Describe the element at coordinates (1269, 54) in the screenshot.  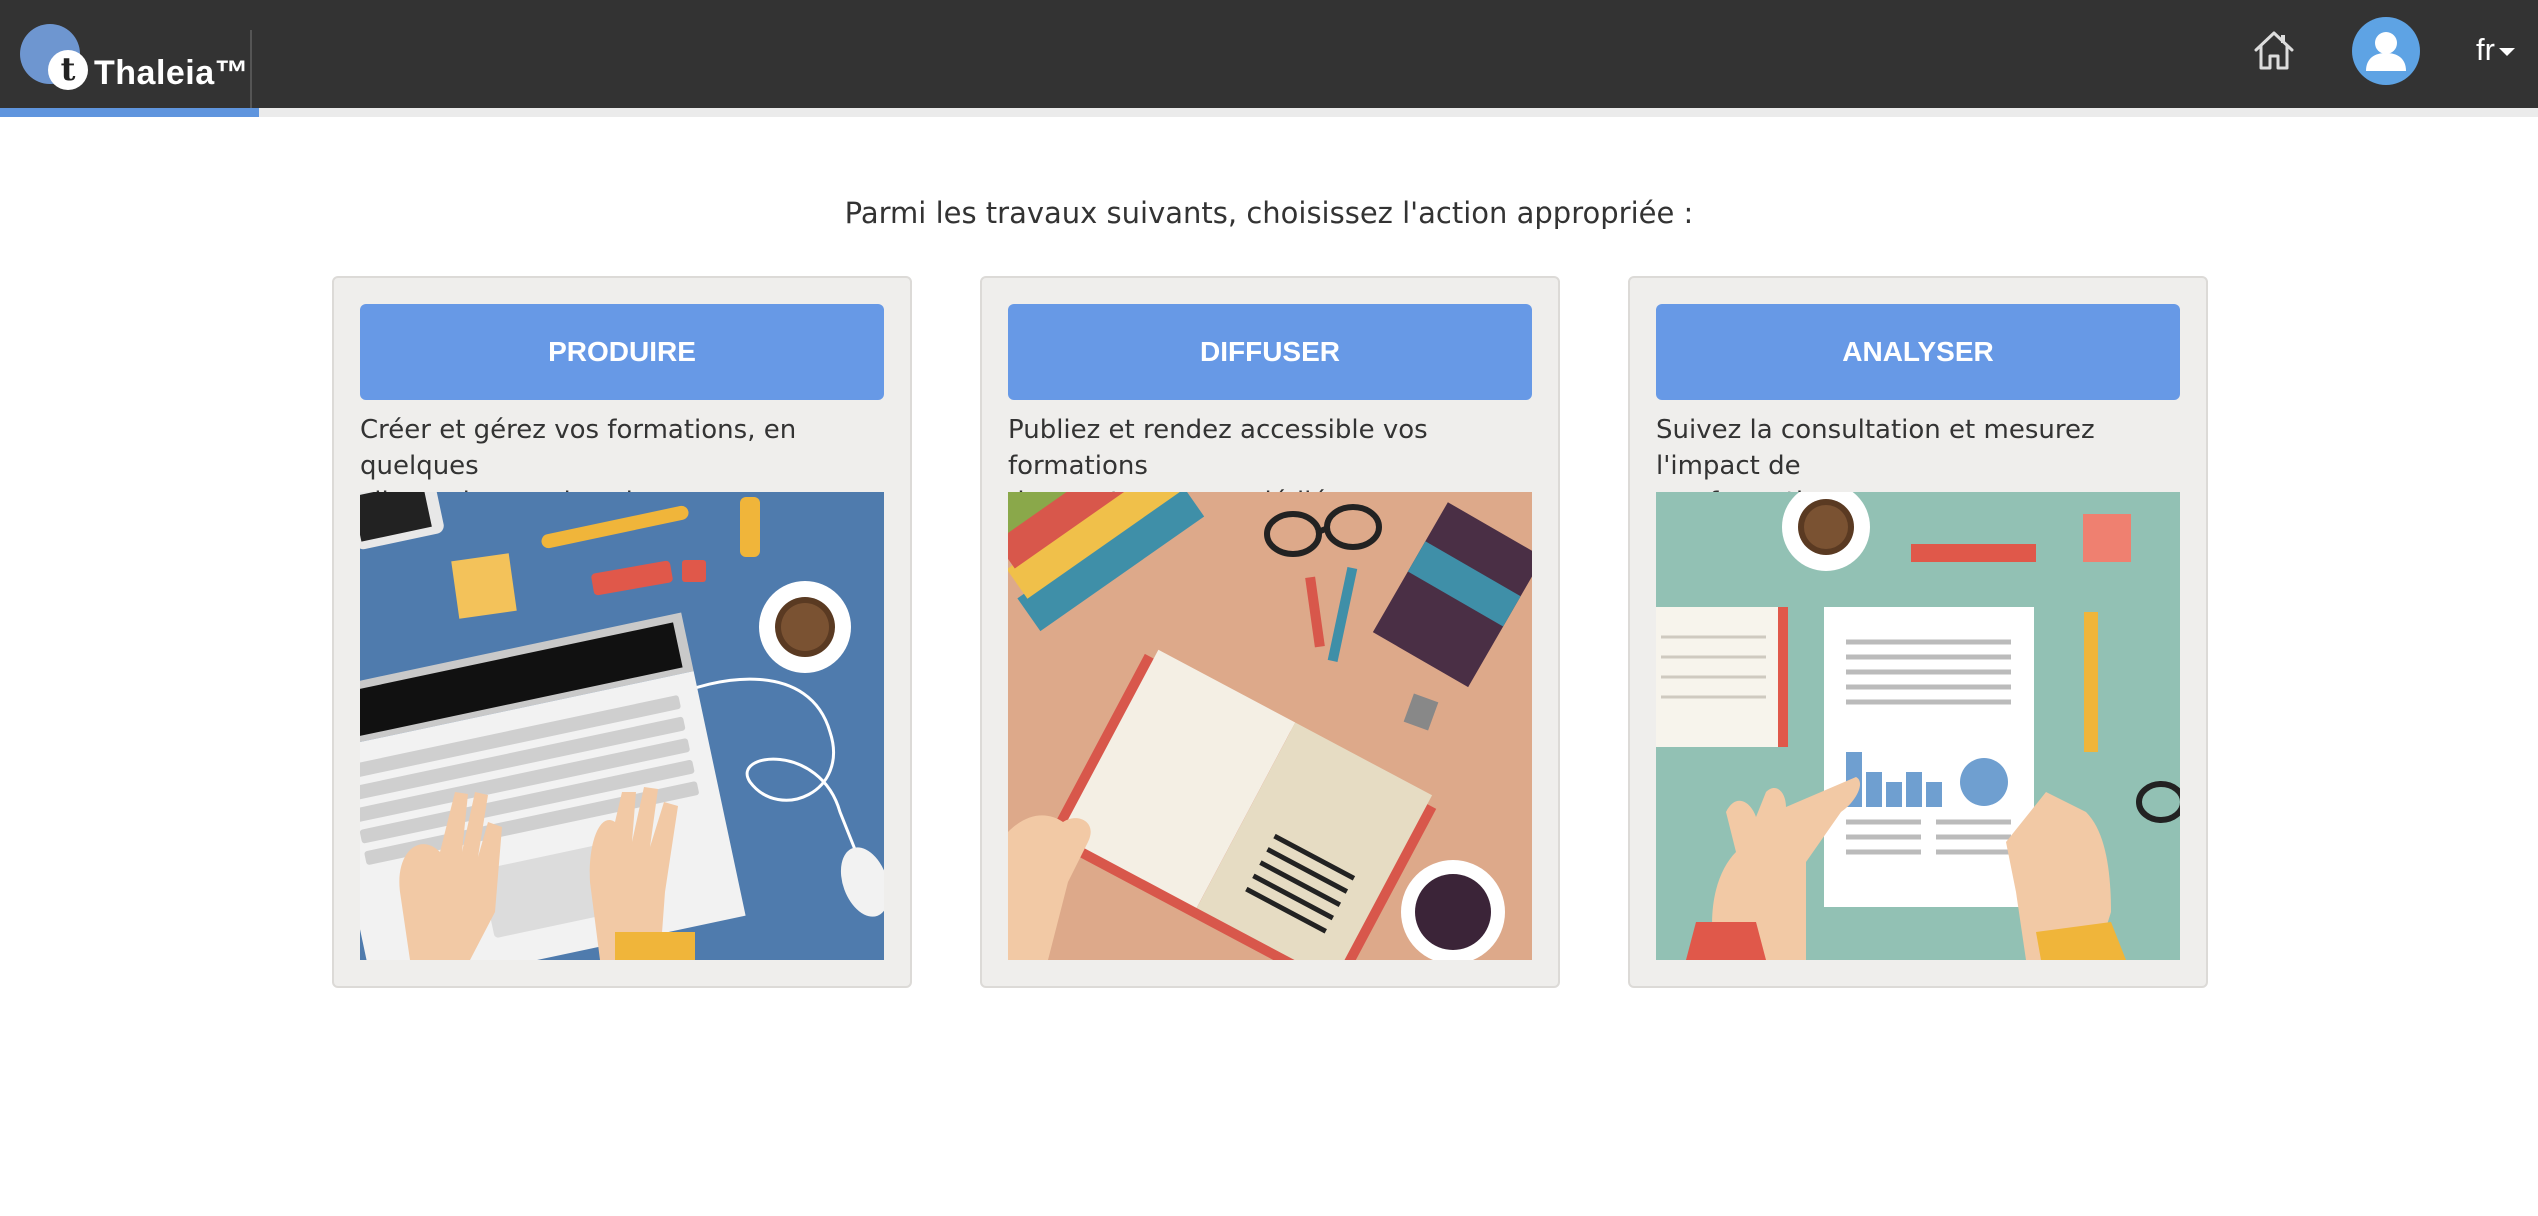
I see `top-navbar: t Thaleia™ fr` at that location.